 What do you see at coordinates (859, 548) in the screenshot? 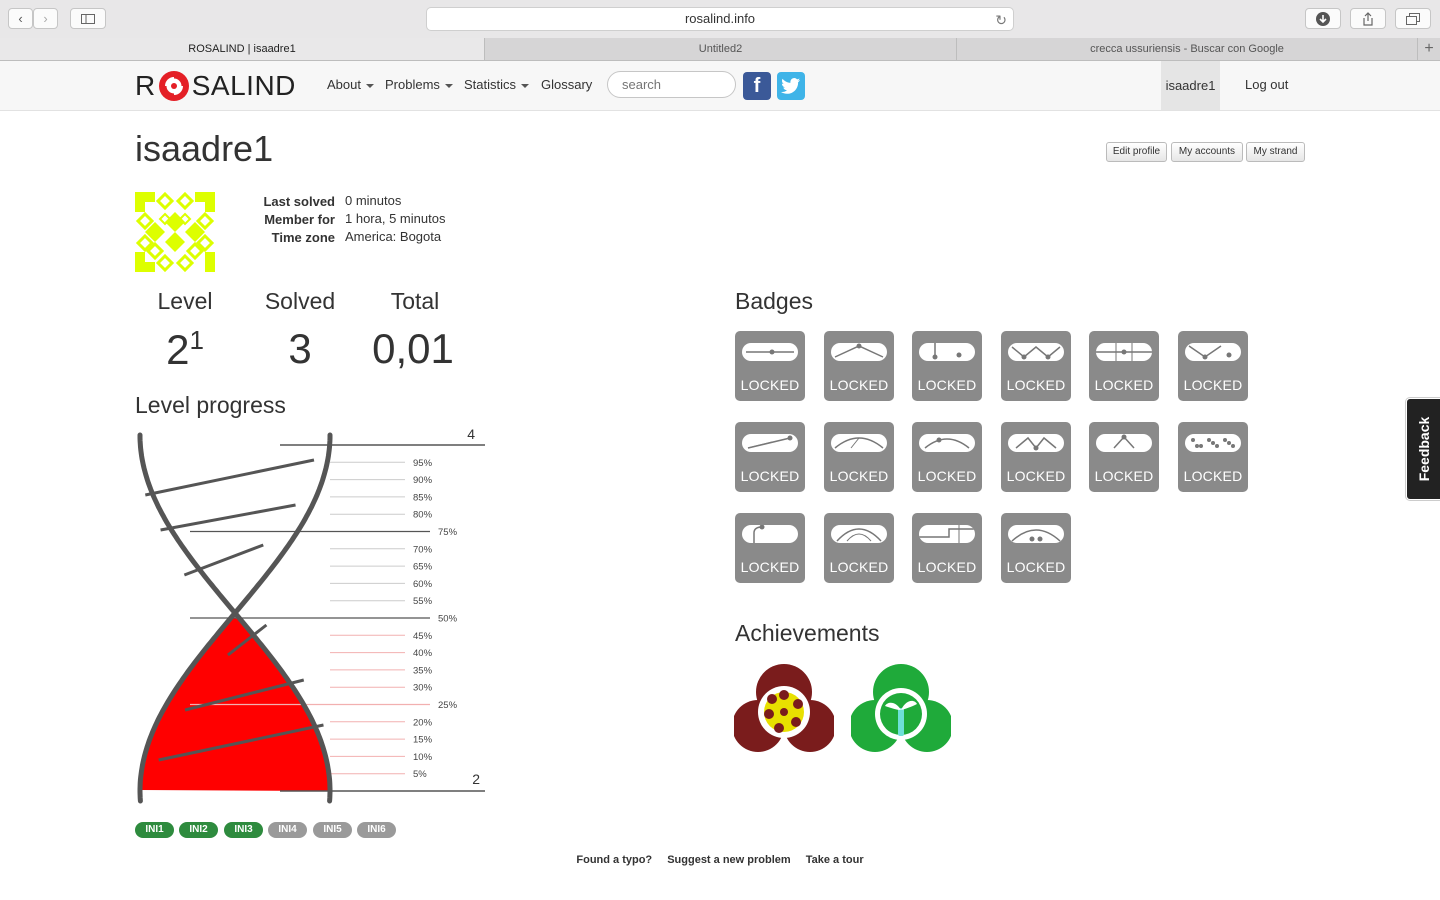
I see `badge-locked-14: LOCKED` at bounding box center [859, 548].